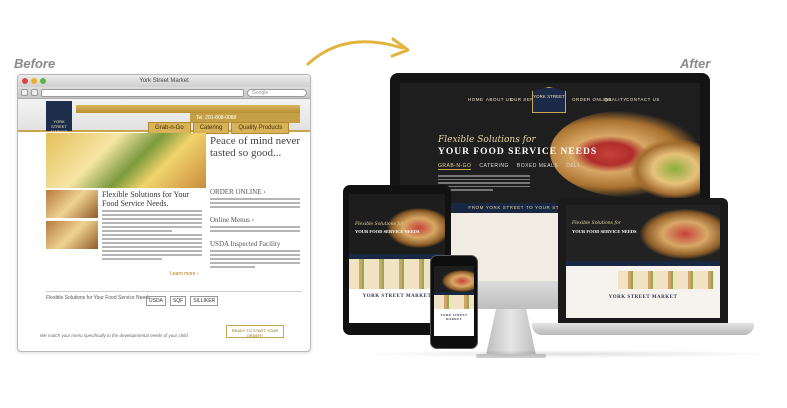 This screenshot has height=408, width=787. Describe the element at coordinates (232, 220) in the screenshot. I see `old-online-menus-link: Online Menus ›` at that location.